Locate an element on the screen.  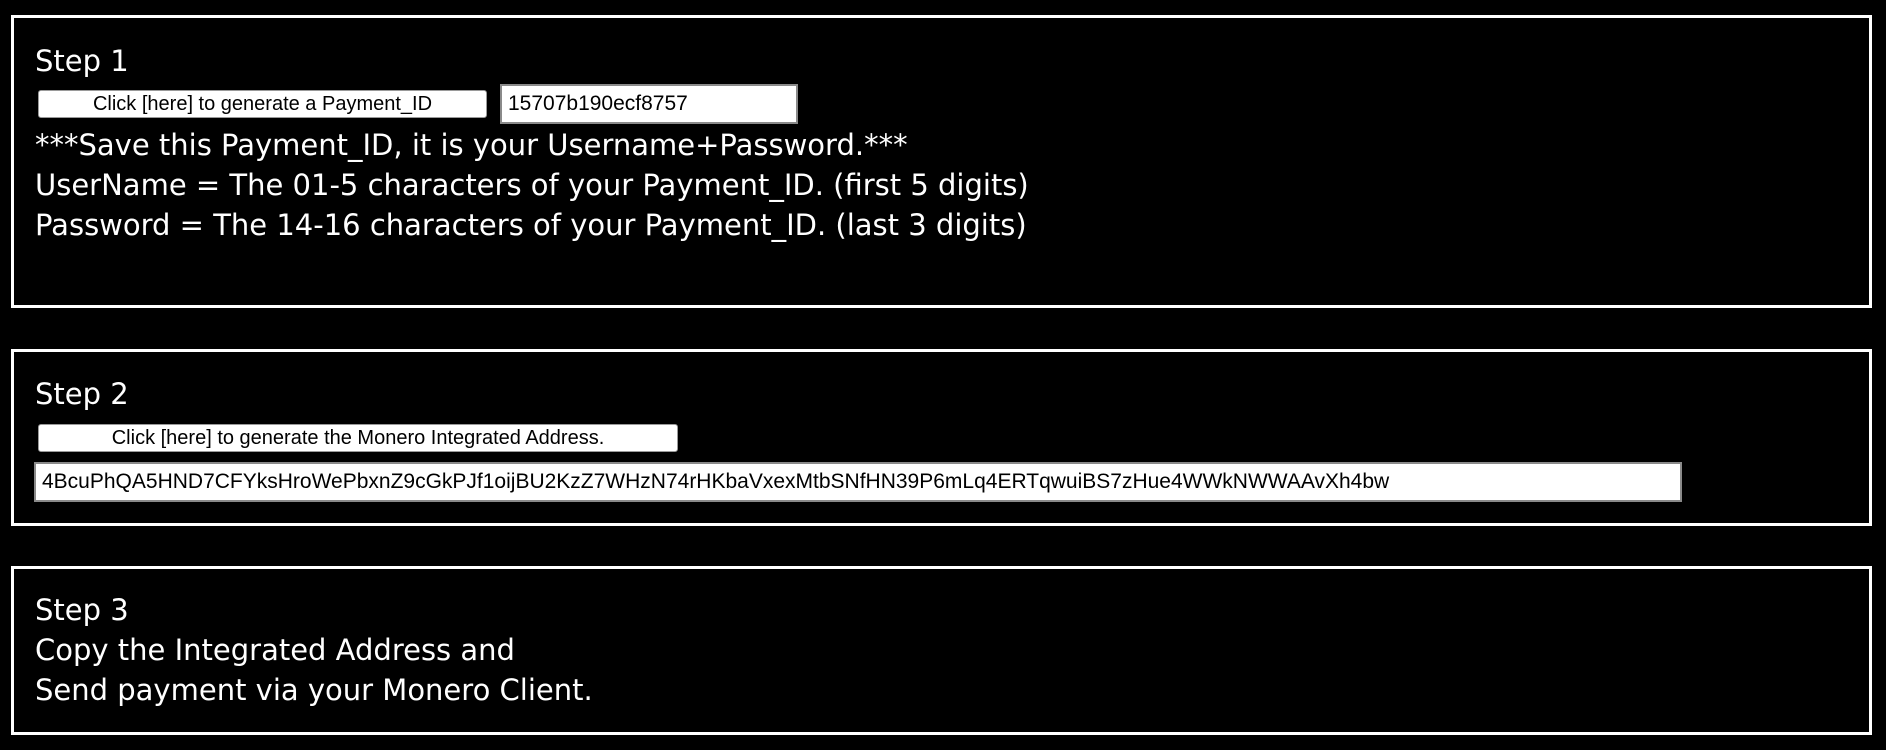
send-payment-instruction: Send payment via your Monero Client. is located at coordinates (314, 690).